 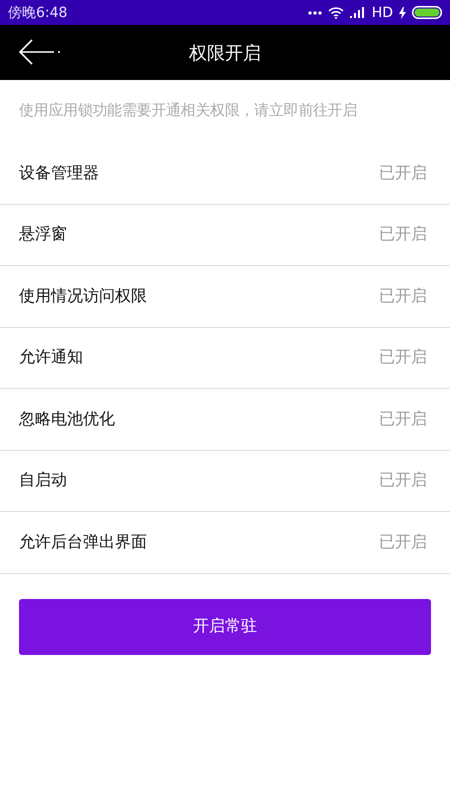 What do you see at coordinates (358, 12) in the screenshot?
I see `signal-icon` at bounding box center [358, 12].